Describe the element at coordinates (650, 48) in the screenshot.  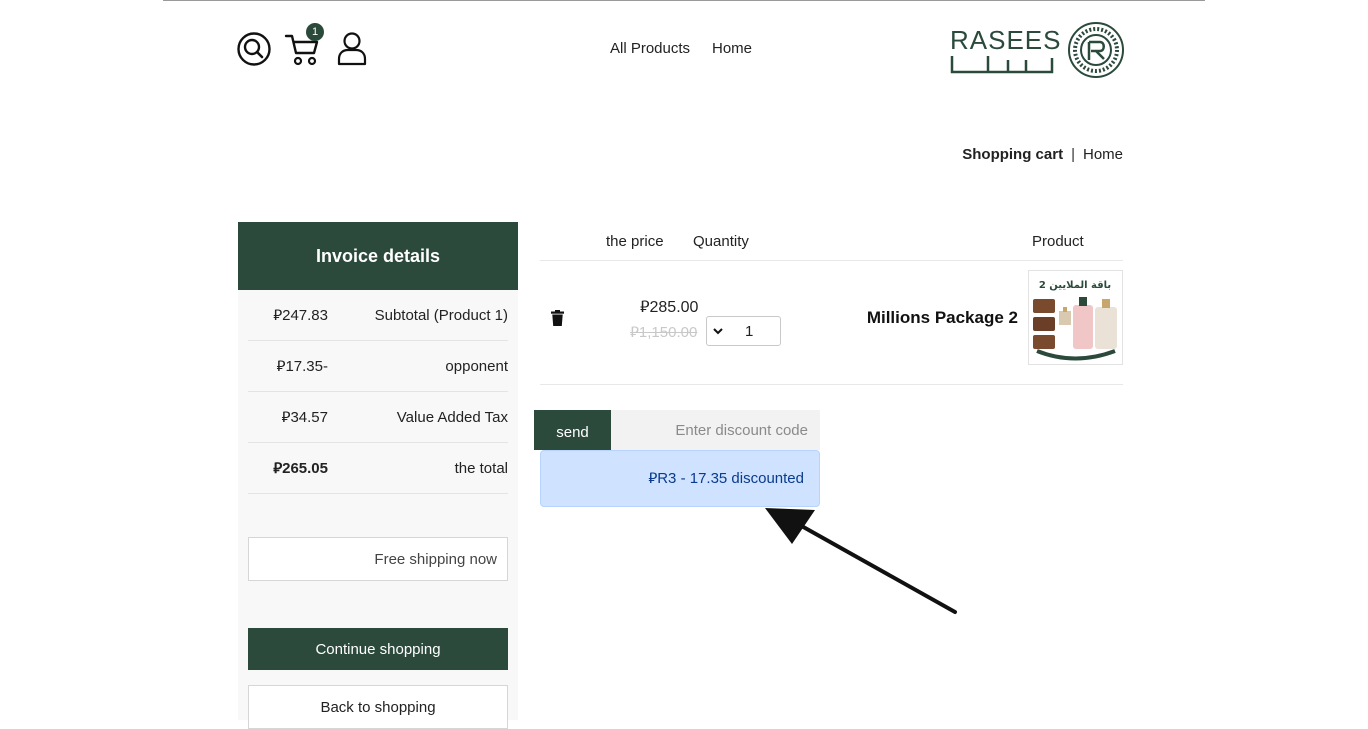
I see `nav-all-products: All Products` at that location.